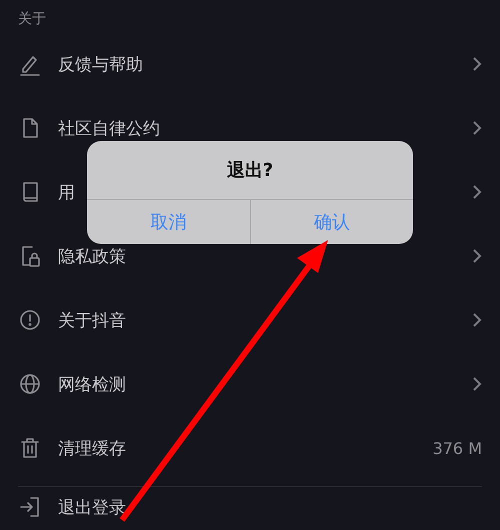 The image size is (500, 530). Describe the element at coordinates (265, 320) in the screenshot. I see `settings-item: 关于抖音` at that location.